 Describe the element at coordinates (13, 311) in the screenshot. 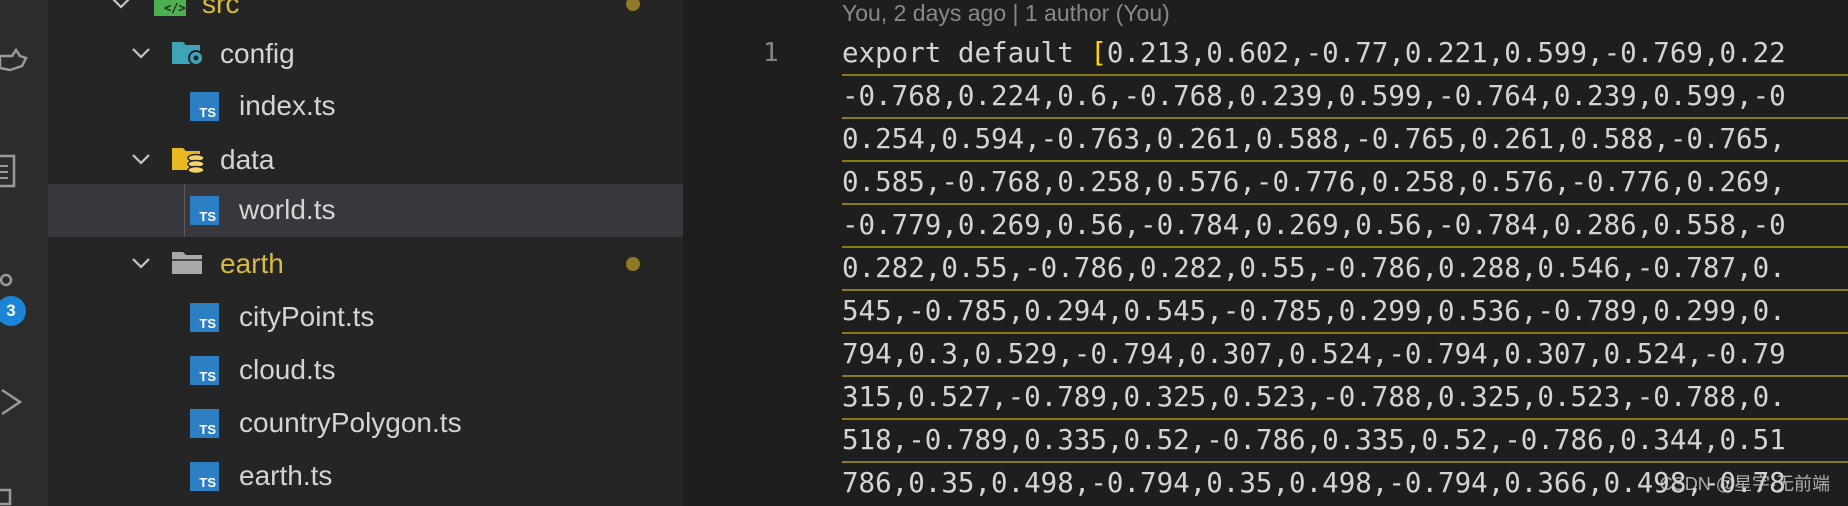

I see `notification-badge: 3` at that location.